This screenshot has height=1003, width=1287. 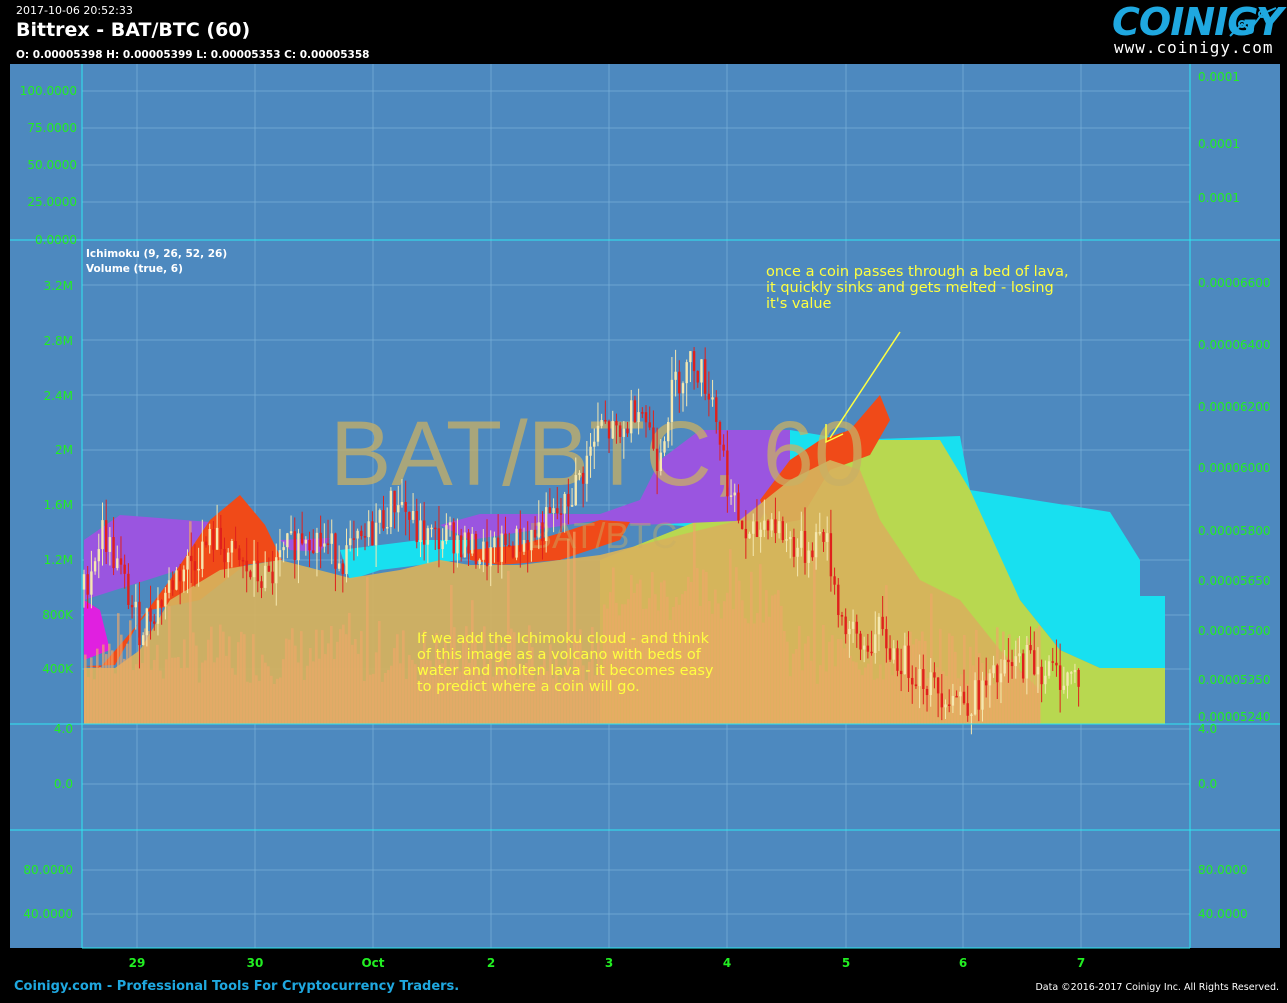 What do you see at coordinates (48, 91) in the screenshot?
I see `top-left-tick: 100.0000` at bounding box center [48, 91].